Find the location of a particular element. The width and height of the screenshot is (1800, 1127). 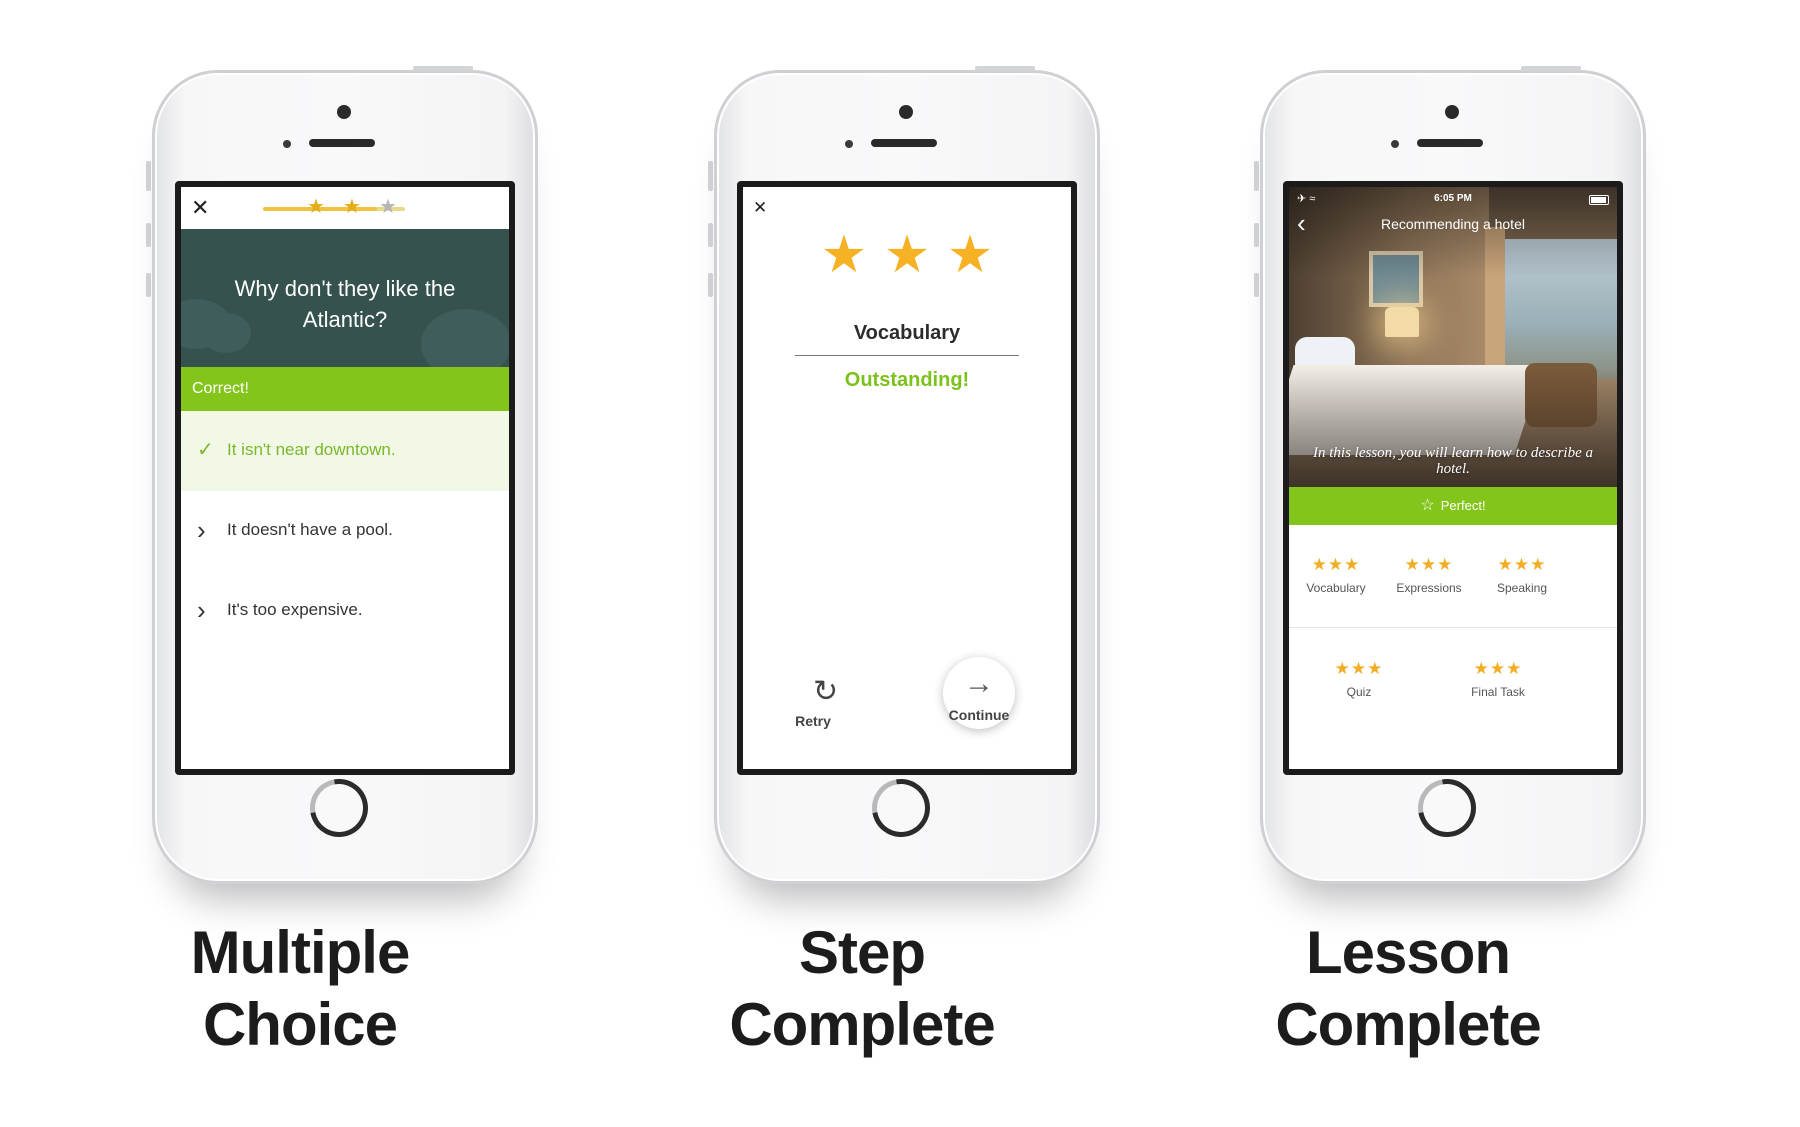

caption: Step Complete is located at coordinates (862, 989).